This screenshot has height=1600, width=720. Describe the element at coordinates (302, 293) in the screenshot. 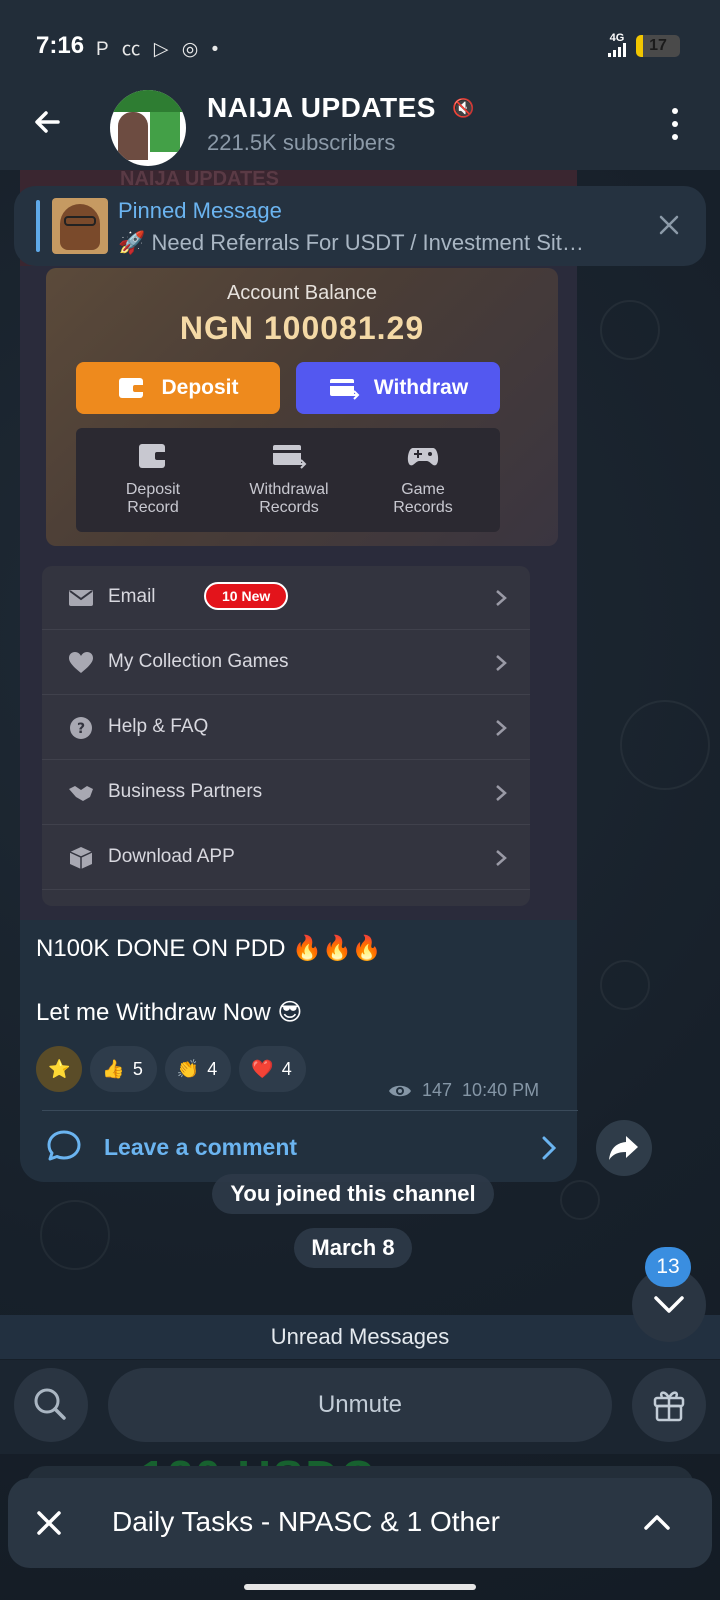

I see `account-balance-label: Account Balance` at that location.